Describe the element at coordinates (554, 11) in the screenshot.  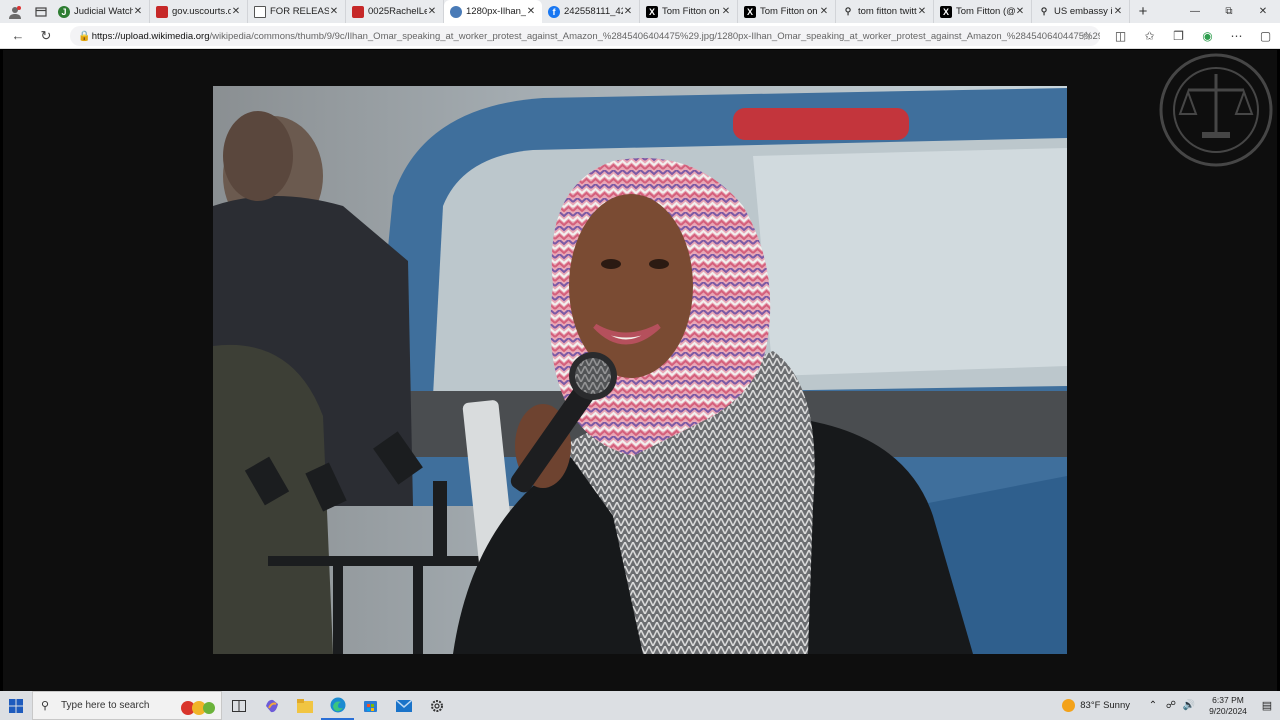
I see `facebook-favicon-icon: f` at that location.